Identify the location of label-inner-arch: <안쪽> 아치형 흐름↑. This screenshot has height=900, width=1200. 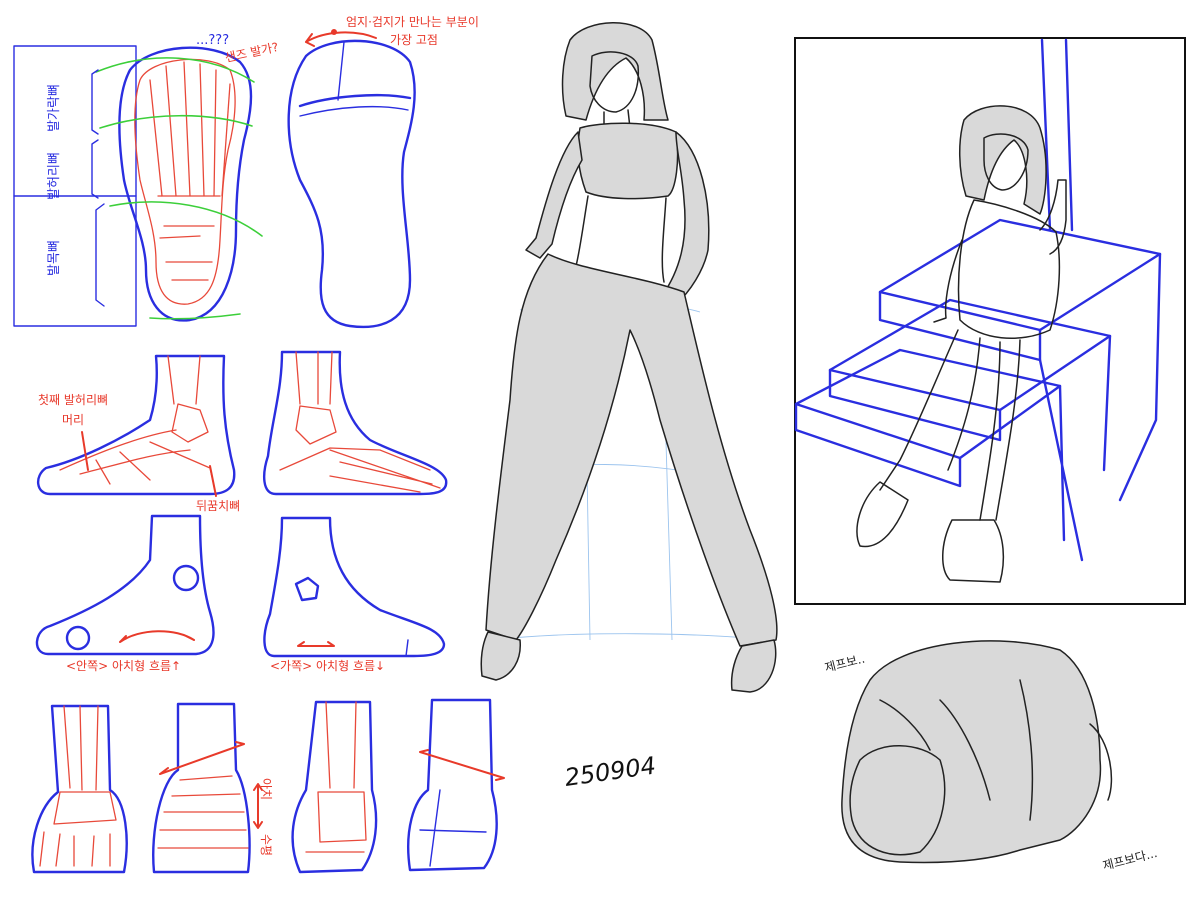
(123, 666).